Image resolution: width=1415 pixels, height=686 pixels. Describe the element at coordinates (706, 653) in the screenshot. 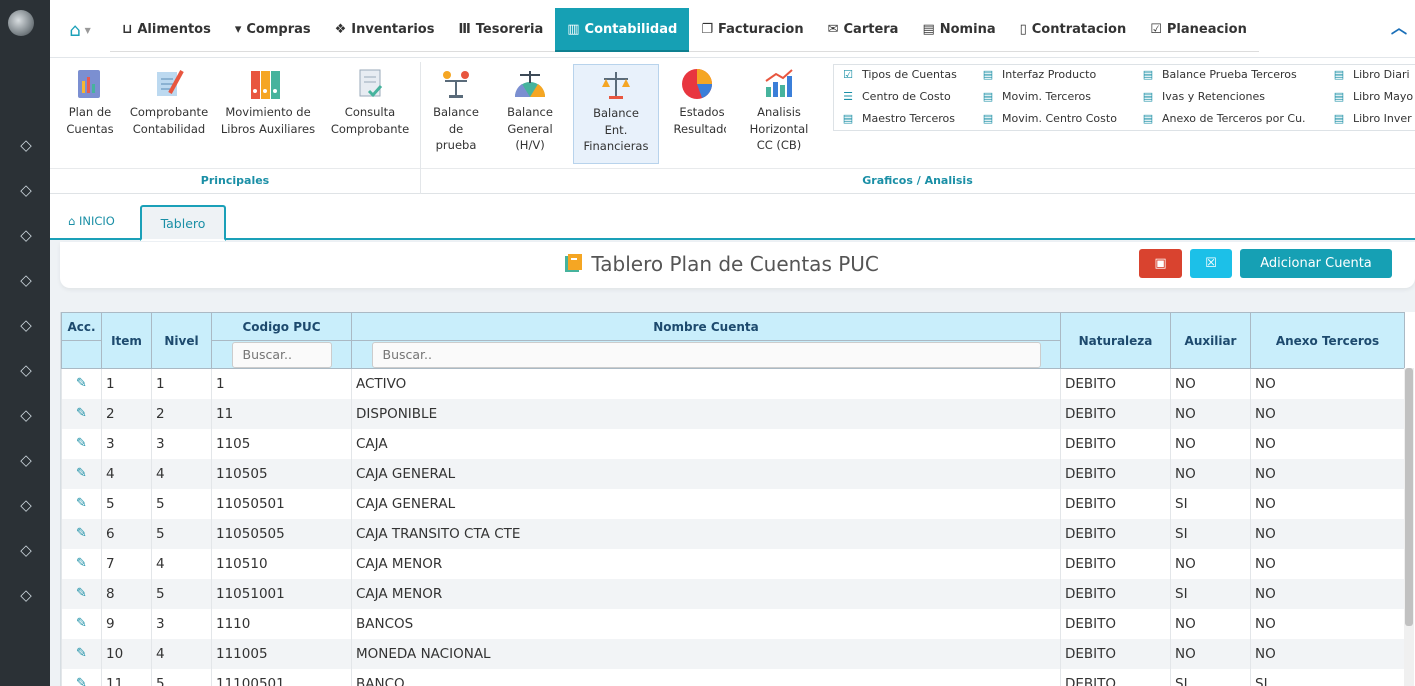

I see `cell-nombre: MONEDA NACIONAL` at that location.